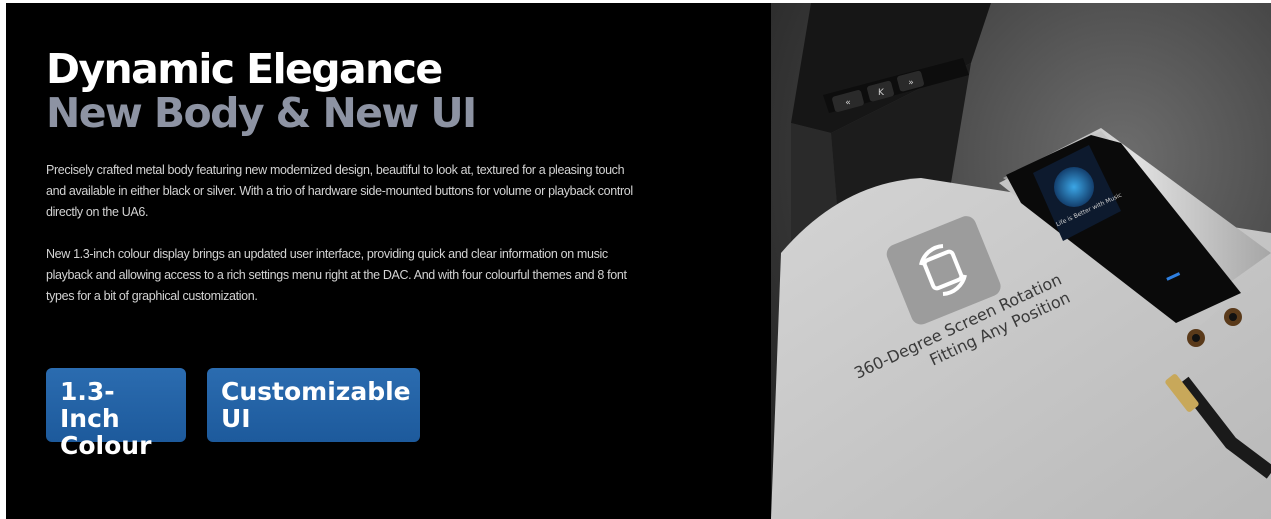  What do you see at coordinates (261, 113) in the screenshot?
I see `headline-line-2: New Body & New UI` at bounding box center [261, 113].